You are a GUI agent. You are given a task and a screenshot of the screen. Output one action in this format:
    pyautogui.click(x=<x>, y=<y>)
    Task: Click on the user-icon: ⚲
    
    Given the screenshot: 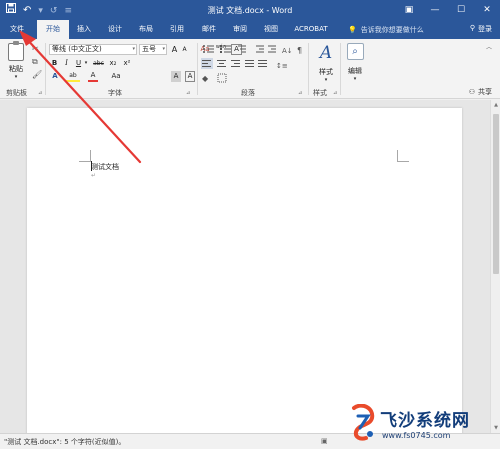 What is the action you would take?
    pyautogui.click(x=472, y=28)
    